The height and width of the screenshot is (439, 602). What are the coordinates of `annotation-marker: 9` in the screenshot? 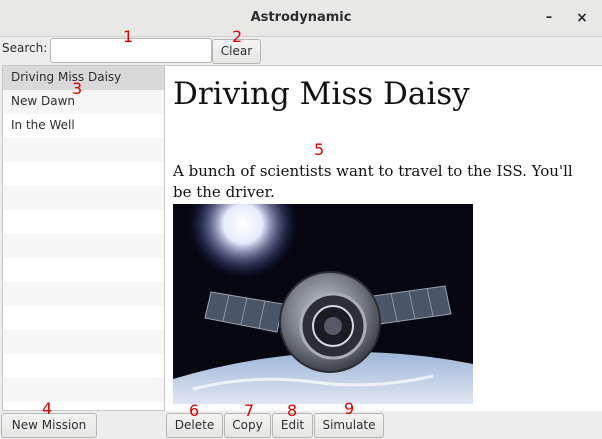 It's located at (349, 408).